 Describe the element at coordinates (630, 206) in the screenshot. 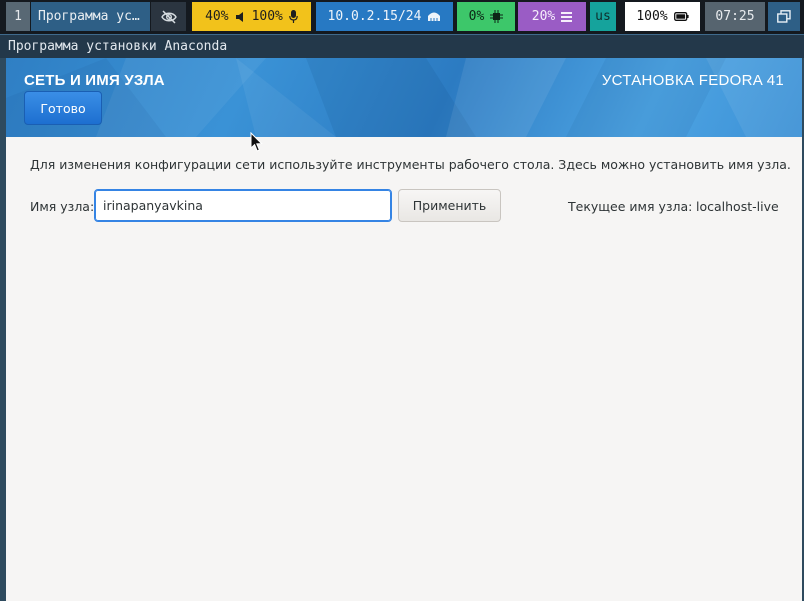

I see `current-hostname-label: Текущее имя узла:` at that location.